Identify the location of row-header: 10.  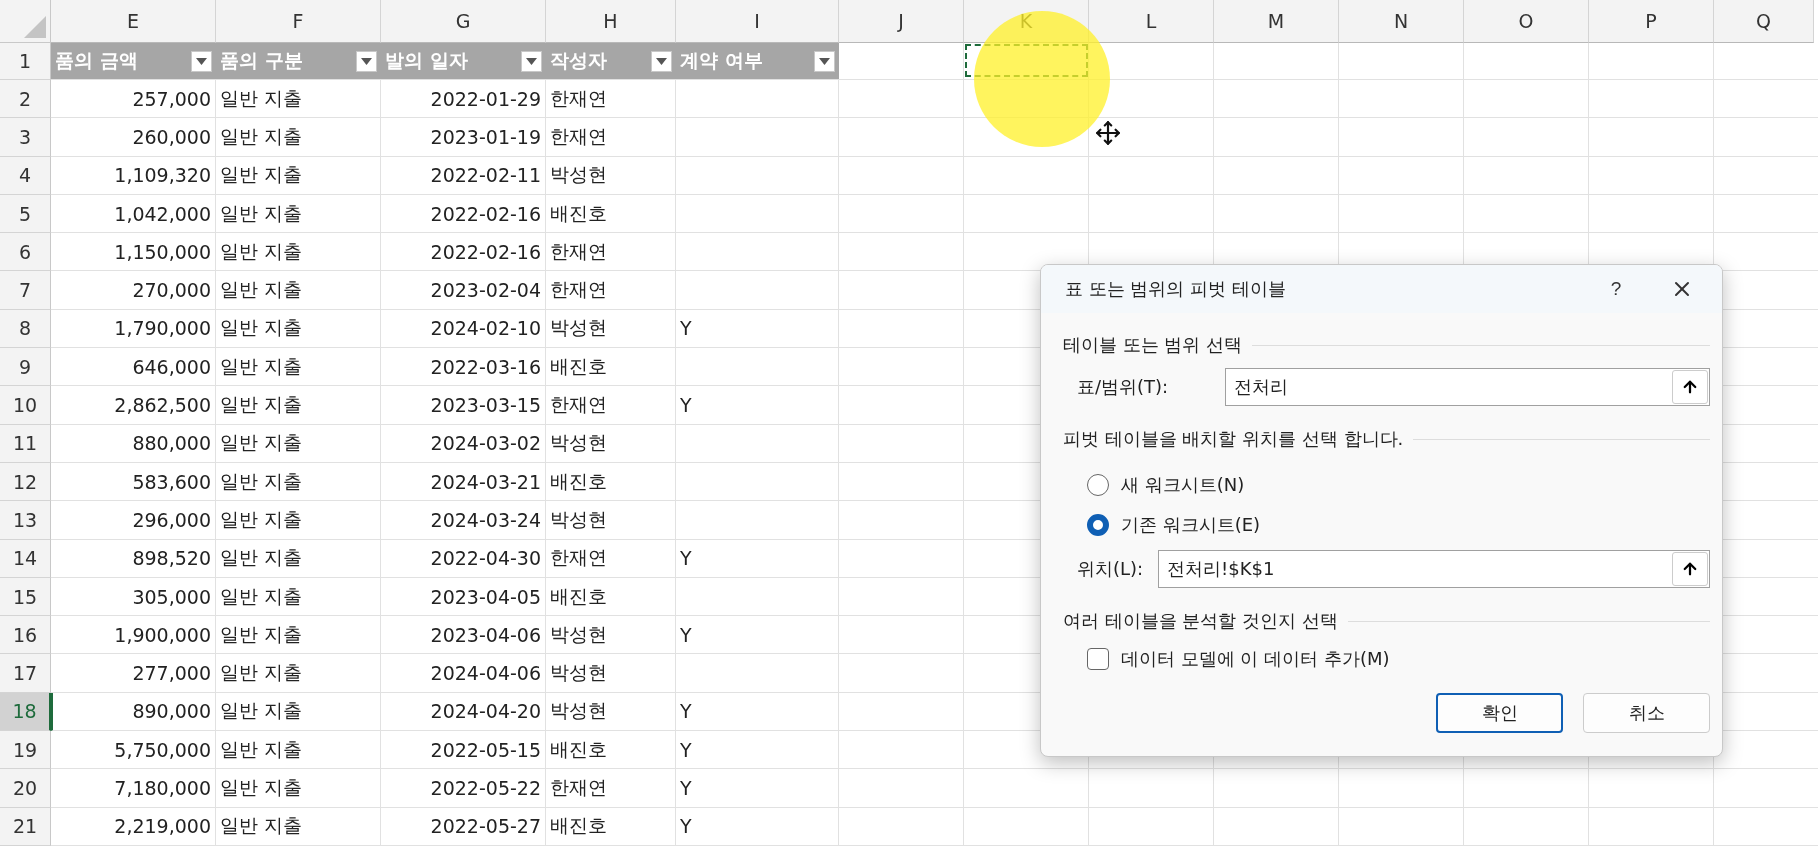
(25, 405).